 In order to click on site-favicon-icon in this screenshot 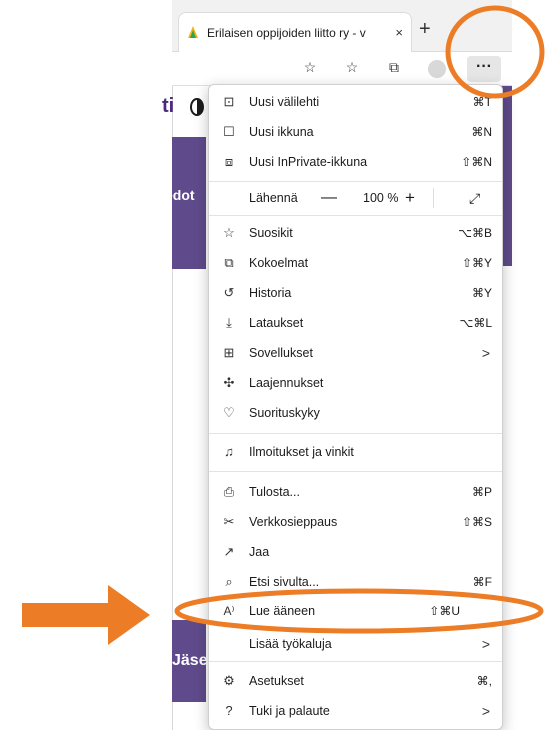, I will do `click(193, 31)`.